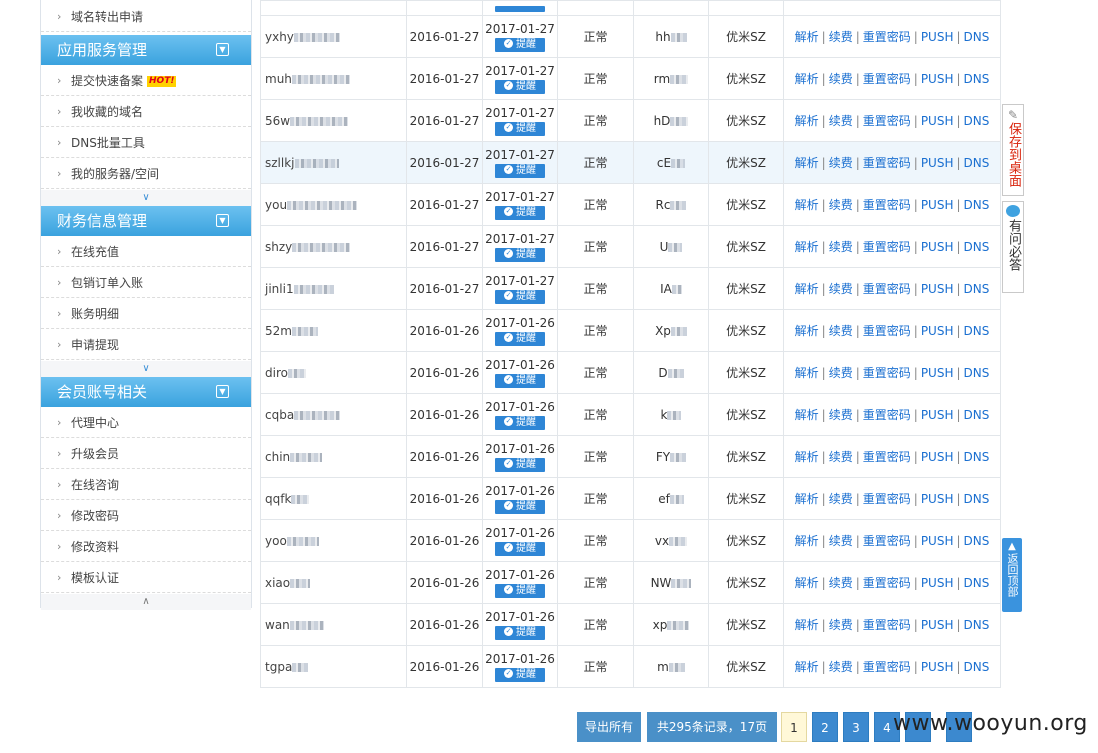  Describe the element at coordinates (146, 547) in the screenshot. I see `sidebar-item-edit-profile: › 修改资料` at that location.